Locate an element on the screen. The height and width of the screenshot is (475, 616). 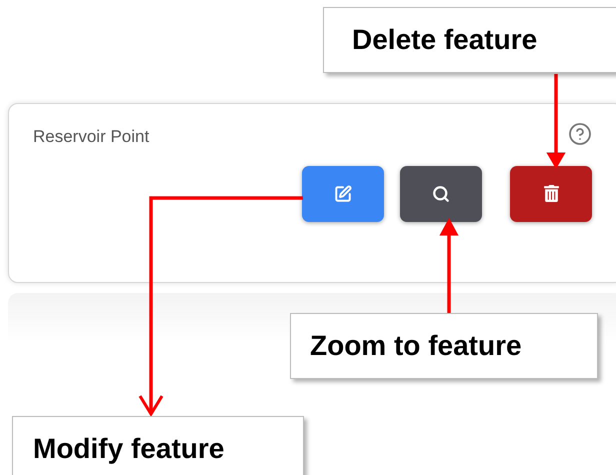
callout-label: Delete feature is located at coordinates (469, 40).